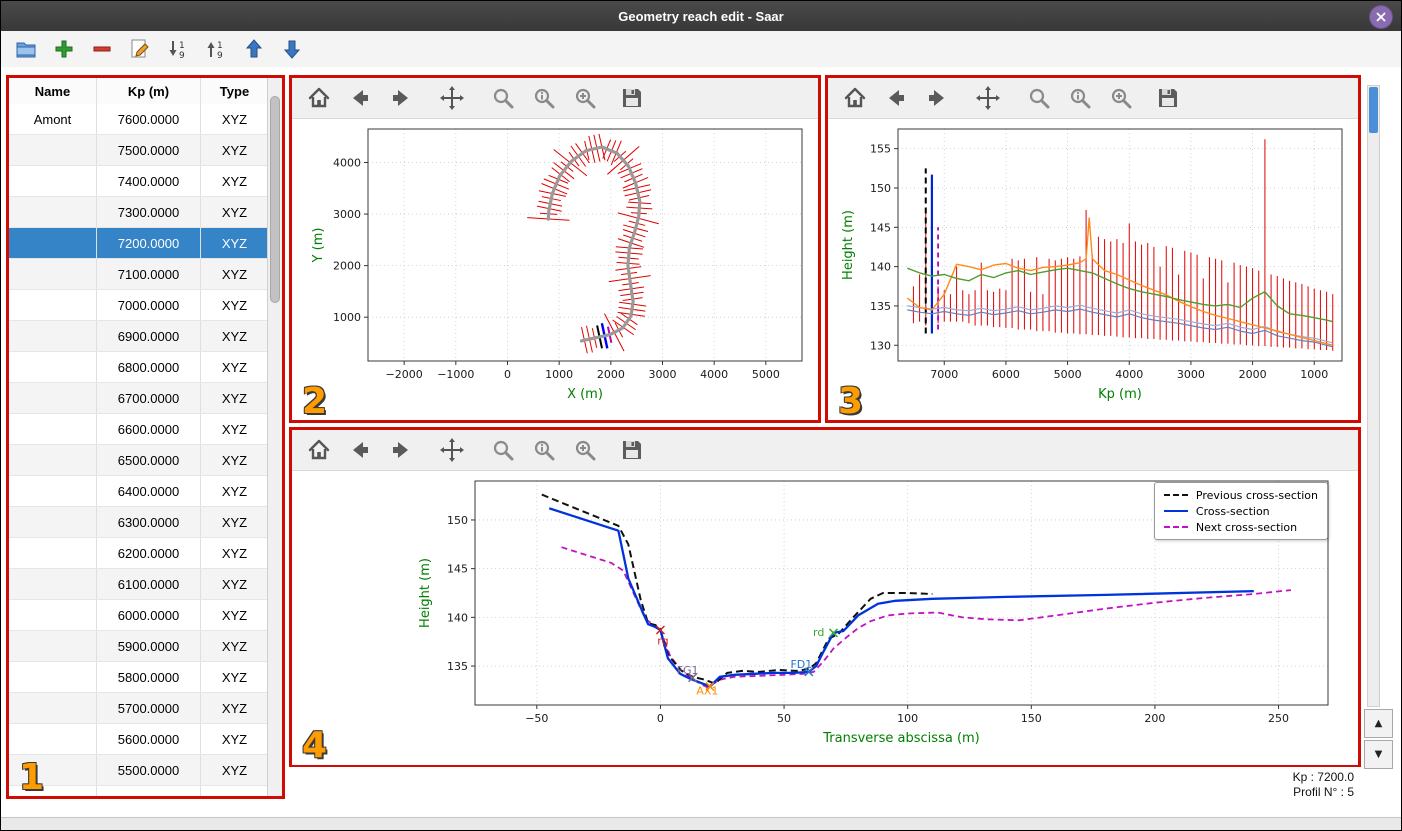 The height and width of the screenshot is (831, 1402). I want to click on table-row: 6300.0000 XYZ, so click(138, 522).